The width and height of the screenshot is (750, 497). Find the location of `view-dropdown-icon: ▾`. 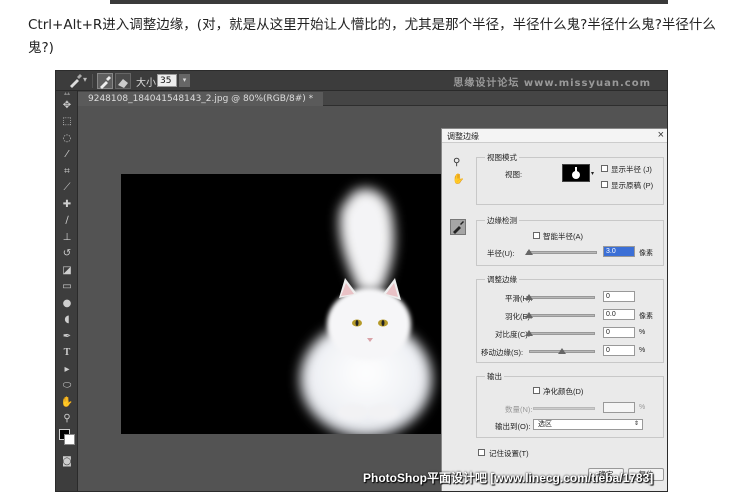

view-dropdown-icon: ▾ is located at coordinates (592, 173).